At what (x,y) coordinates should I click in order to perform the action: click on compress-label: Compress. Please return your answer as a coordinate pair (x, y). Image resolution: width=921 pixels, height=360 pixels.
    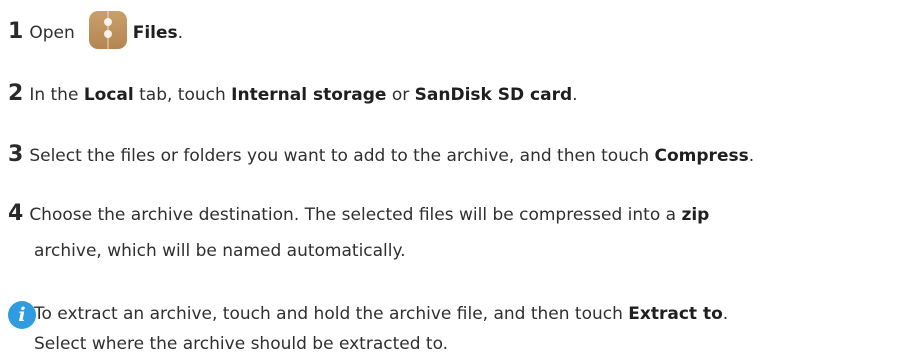
    Looking at the image, I should click on (701, 156).